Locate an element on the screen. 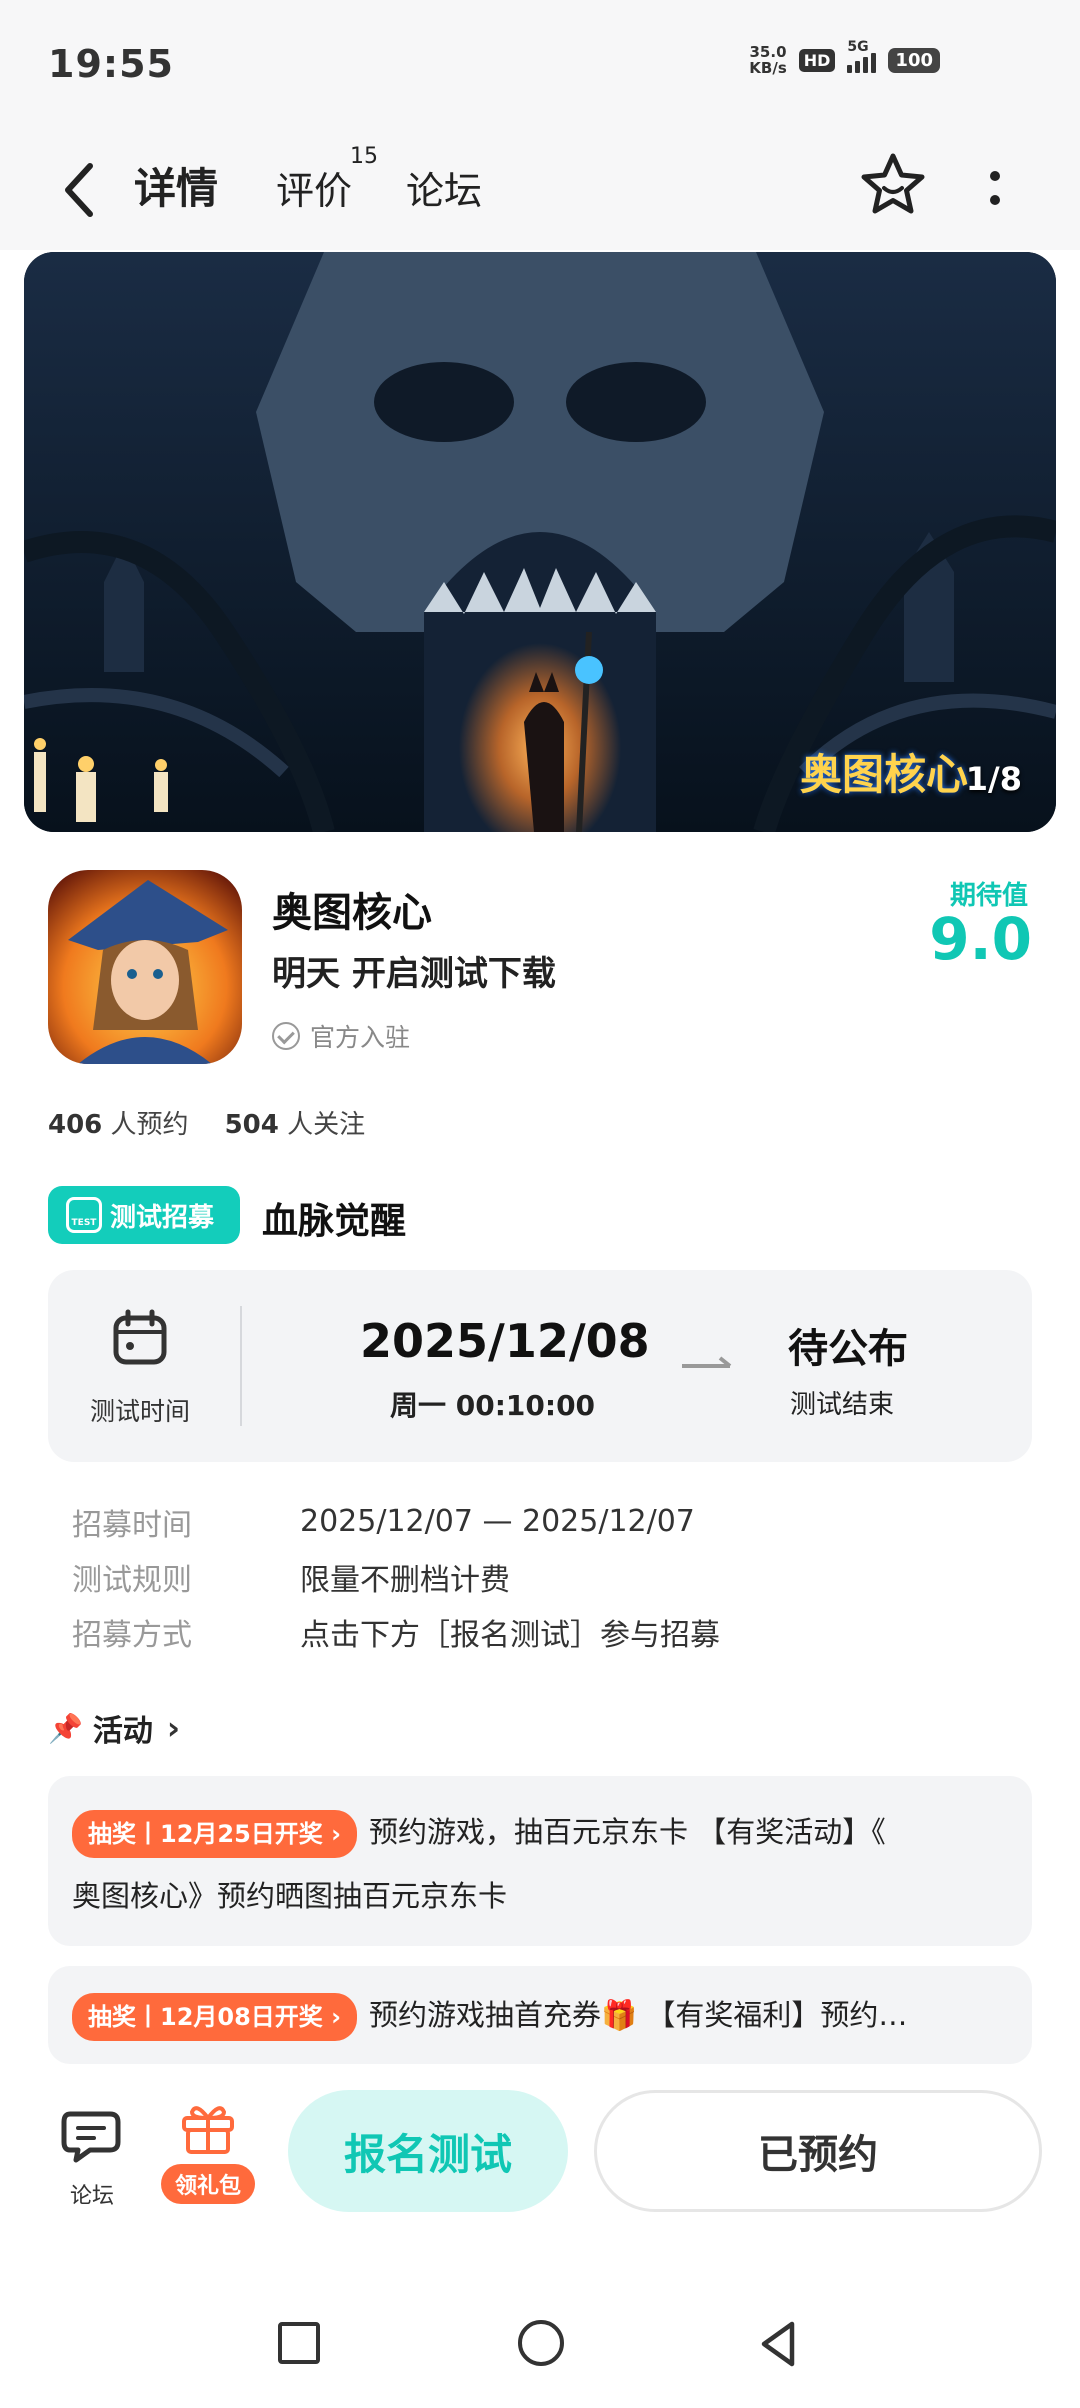 This screenshot has width=1080, height=2408. verified-check-icon is located at coordinates (286, 1036).